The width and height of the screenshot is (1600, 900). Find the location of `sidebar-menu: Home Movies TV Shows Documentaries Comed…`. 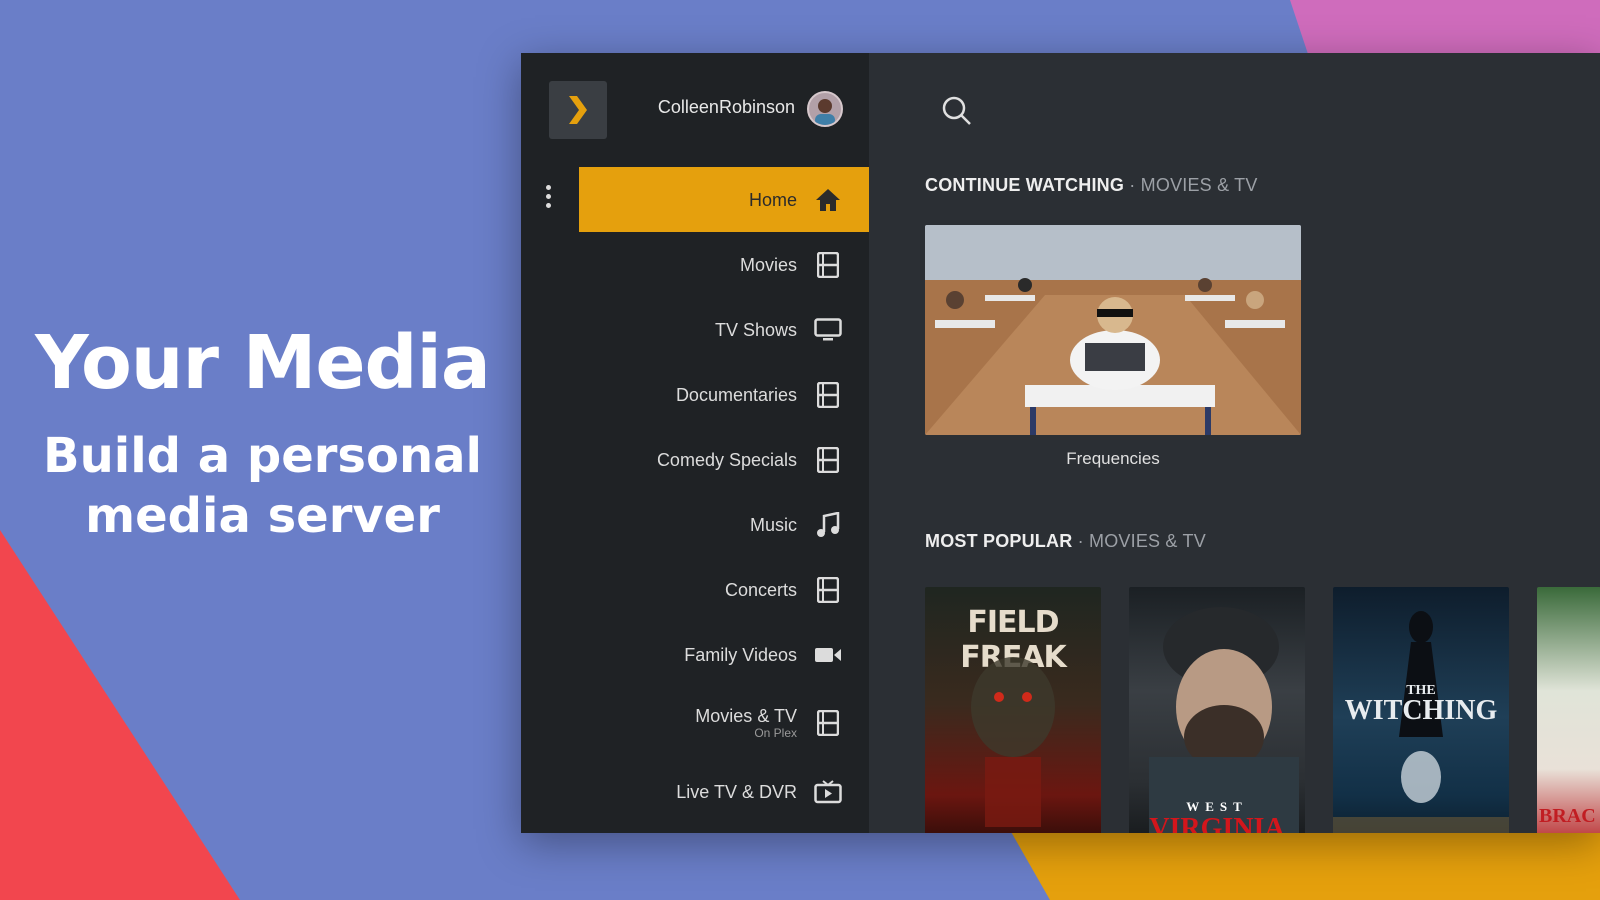

sidebar-menu: Home Movies TV Shows Documentaries Comed… is located at coordinates (724, 495).